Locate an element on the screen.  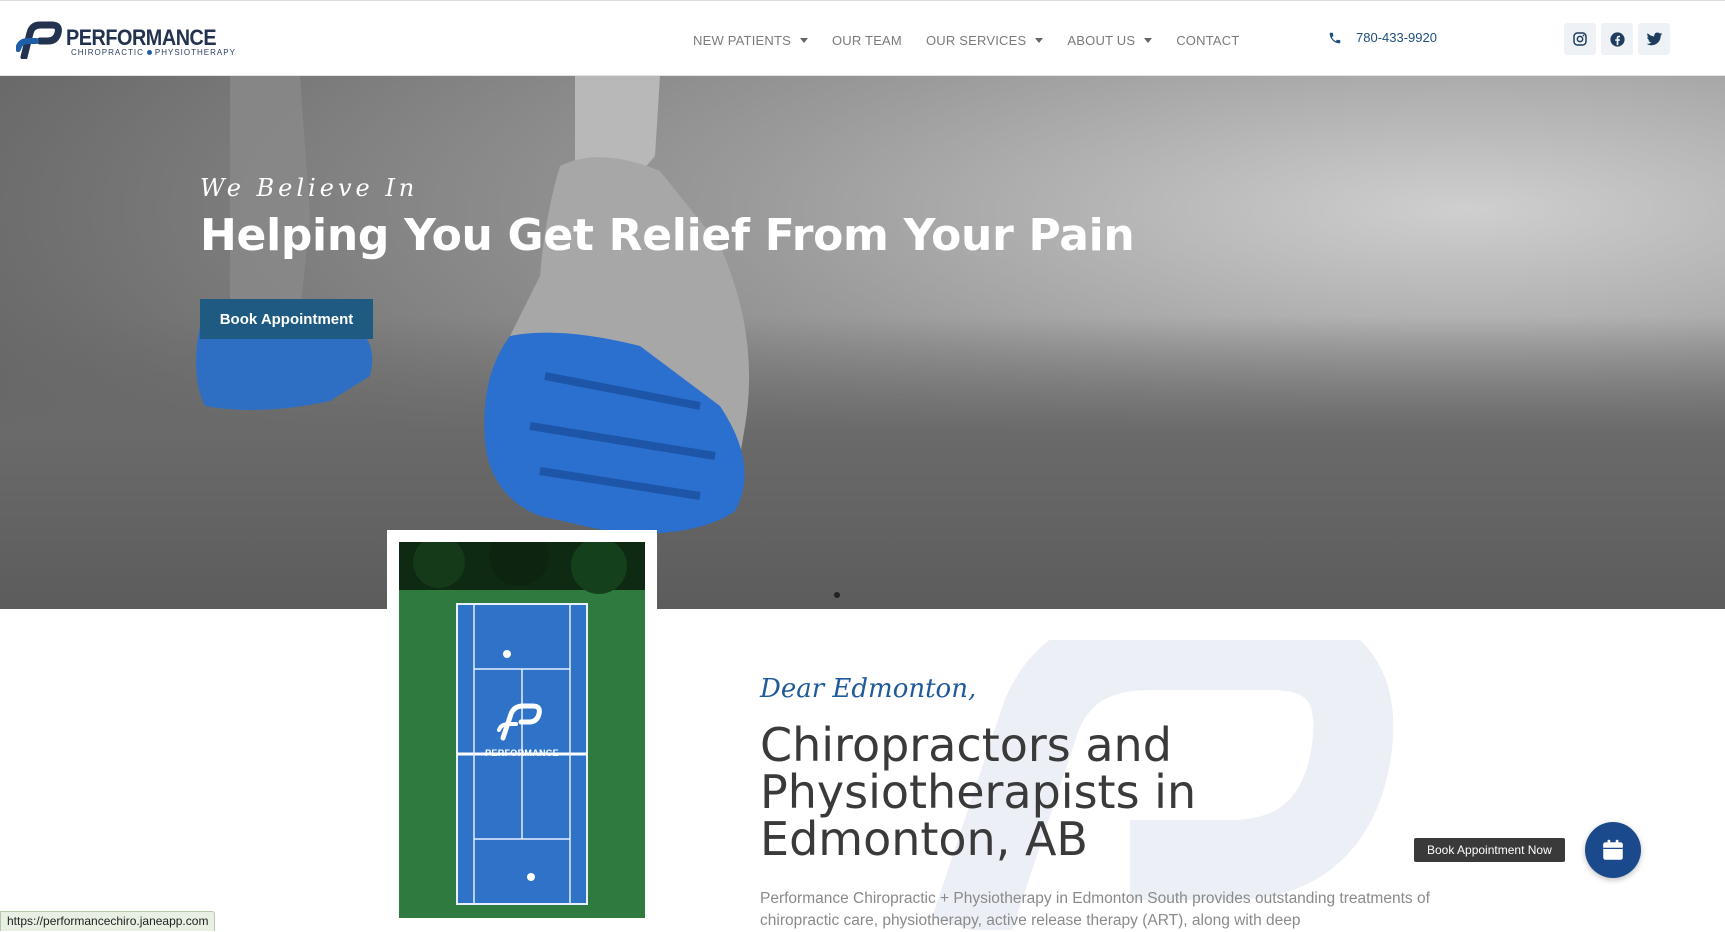
facebook-icon is located at coordinates (1617, 39).